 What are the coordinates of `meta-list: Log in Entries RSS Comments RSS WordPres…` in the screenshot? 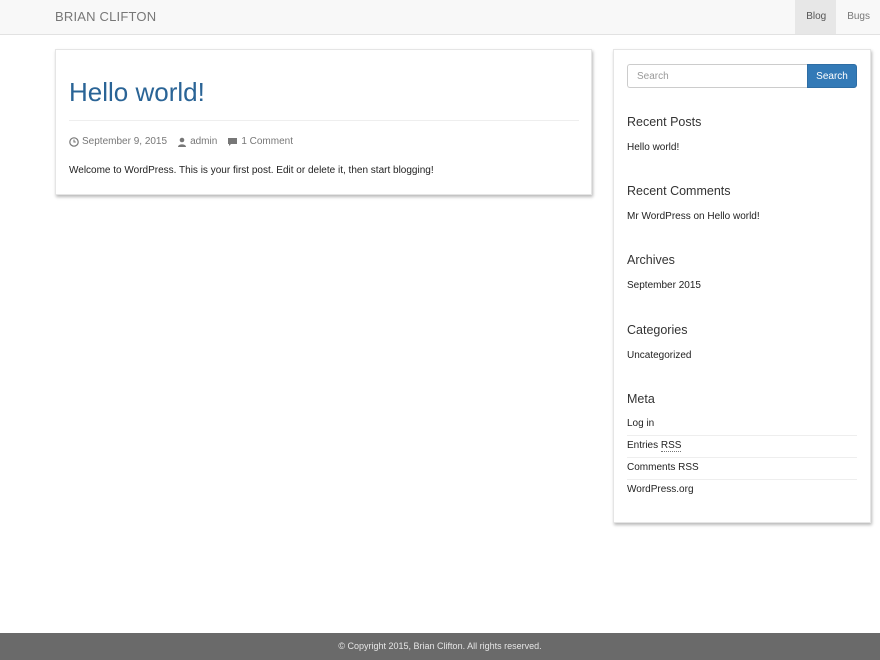 It's located at (742, 458).